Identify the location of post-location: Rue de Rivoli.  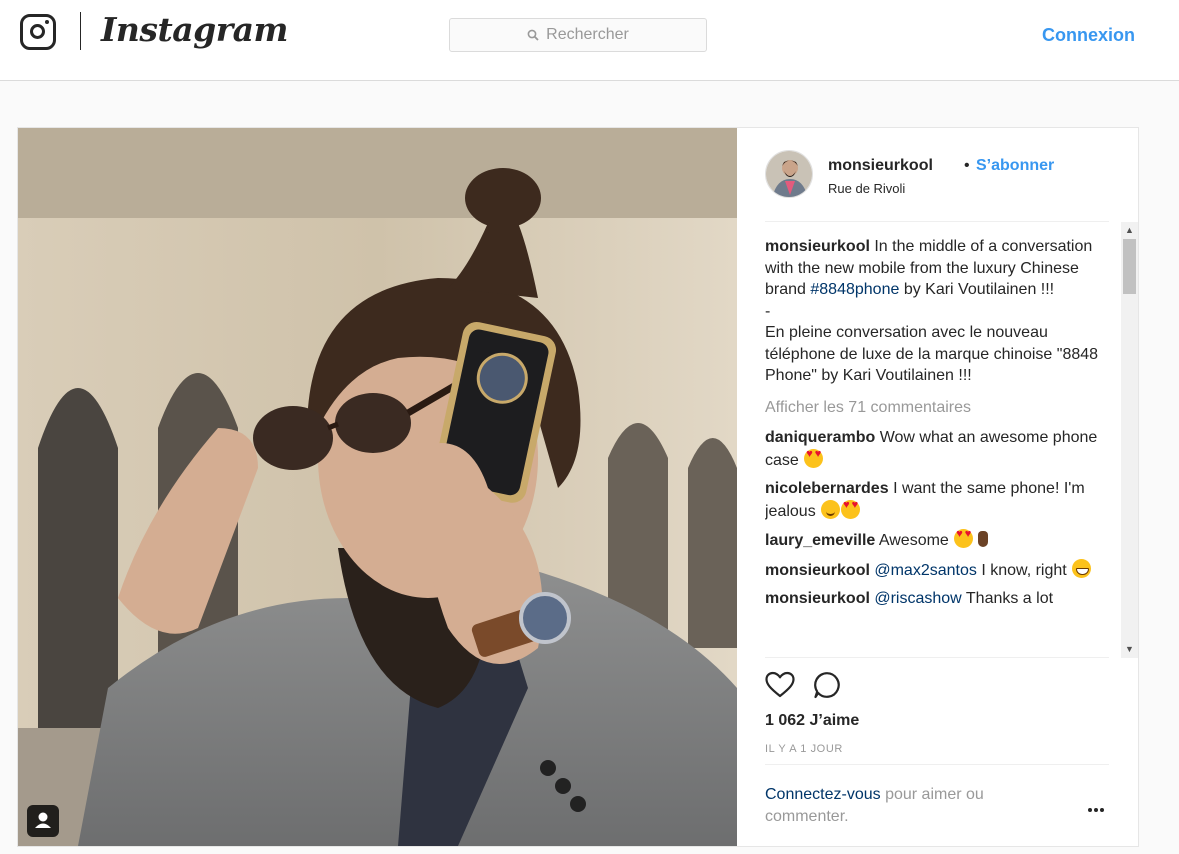
(866, 188).